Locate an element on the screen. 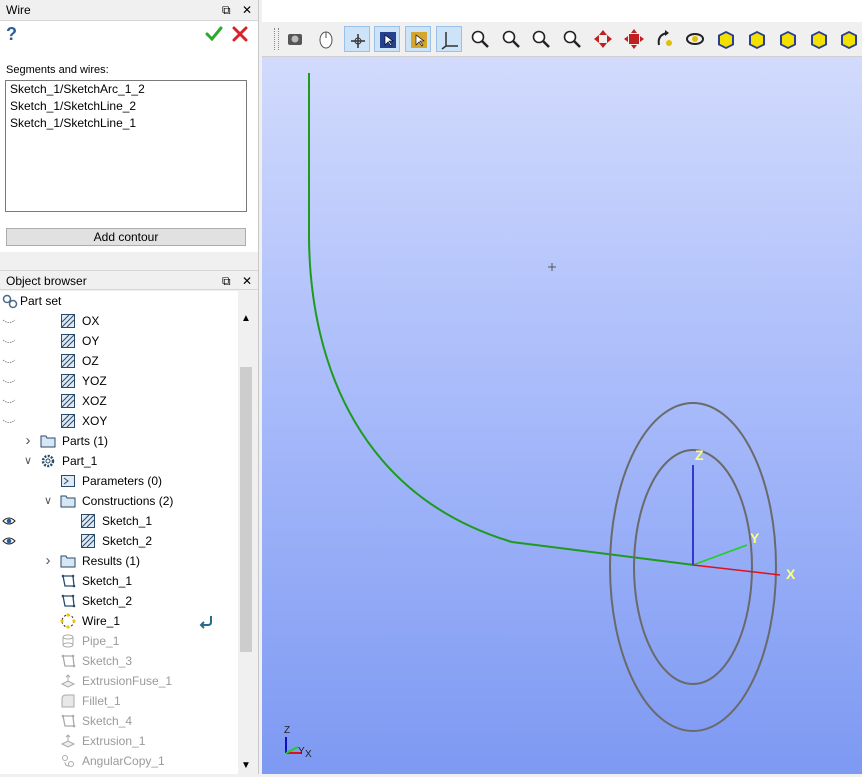  tree-item: › Parts (1) is located at coordinates (119, 441).